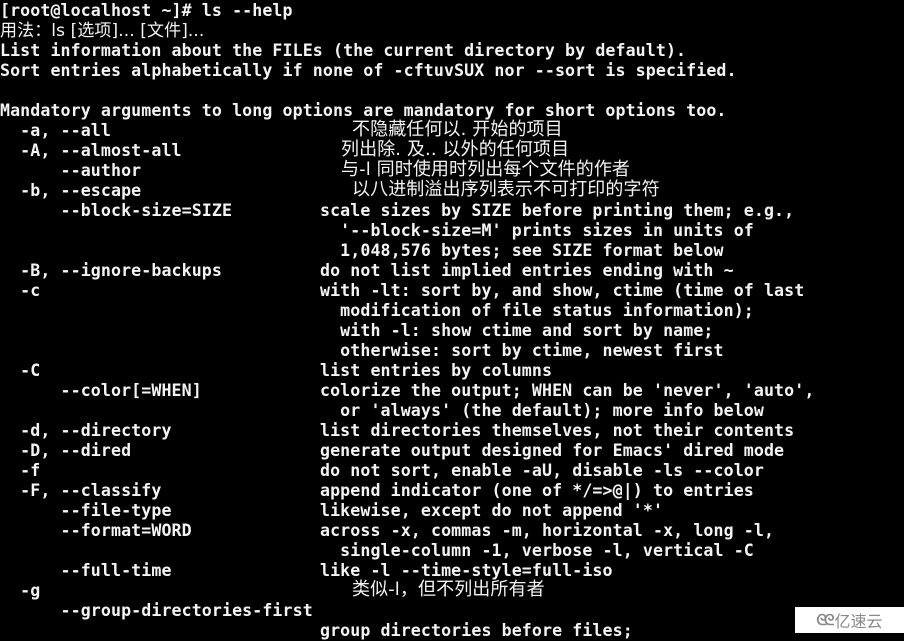 The height and width of the screenshot is (641, 904). Describe the element at coordinates (55, 130) in the screenshot. I see `option-flag: -a, --all` at that location.